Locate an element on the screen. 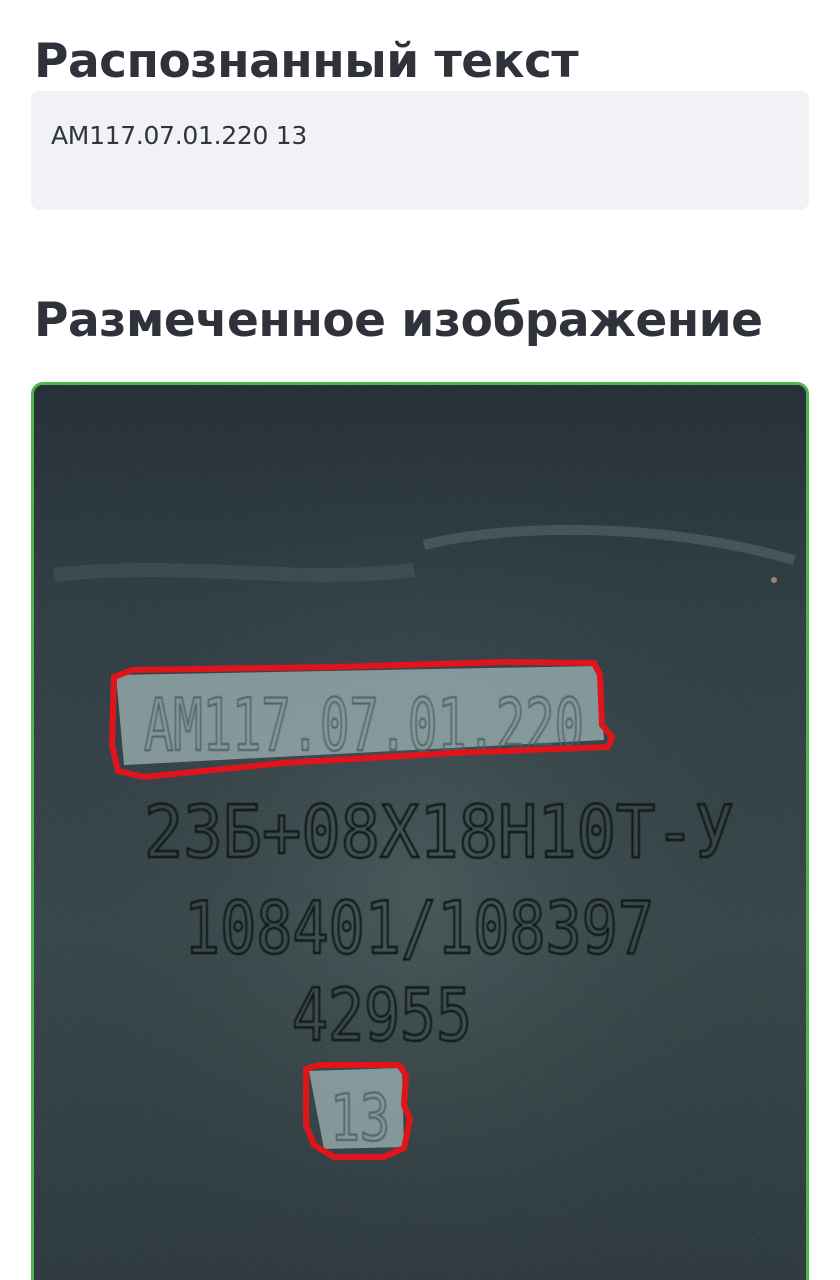  plate-line-3: 108401/108397 is located at coordinates (419, 928).